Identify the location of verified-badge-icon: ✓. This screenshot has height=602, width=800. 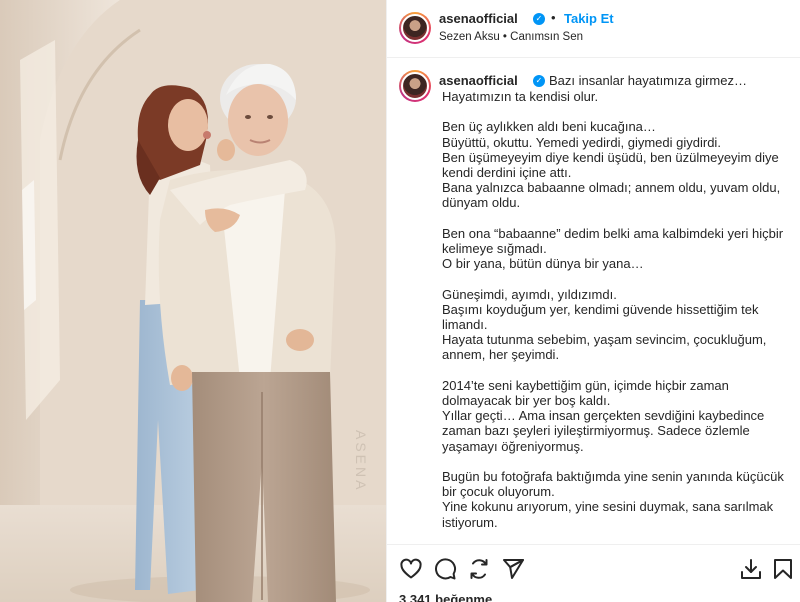
(539, 19).